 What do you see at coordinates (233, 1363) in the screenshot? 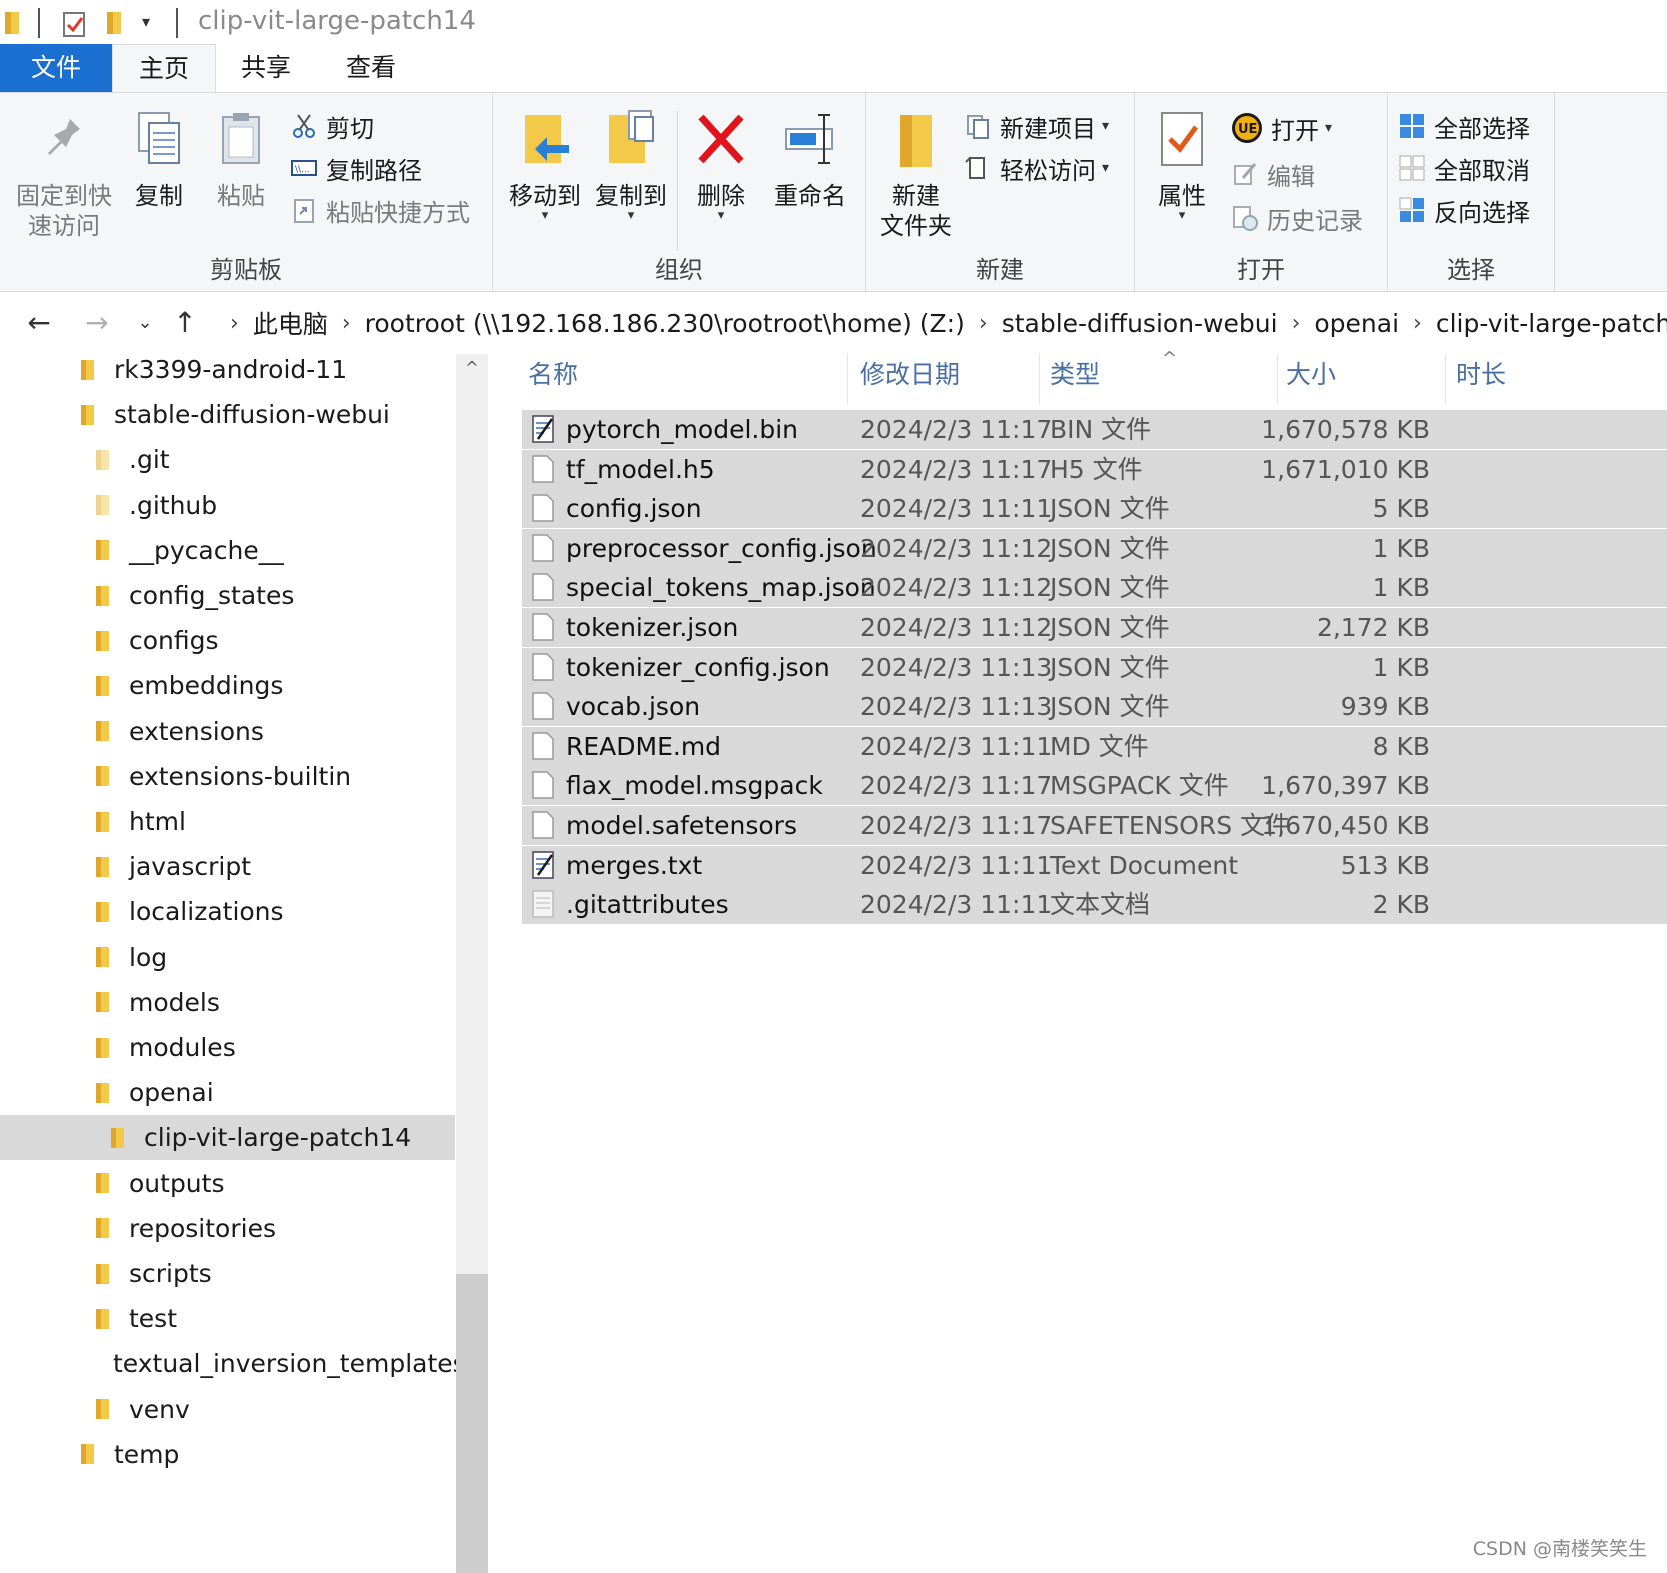
I see `tree-item: textual_inversion_templates` at bounding box center [233, 1363].